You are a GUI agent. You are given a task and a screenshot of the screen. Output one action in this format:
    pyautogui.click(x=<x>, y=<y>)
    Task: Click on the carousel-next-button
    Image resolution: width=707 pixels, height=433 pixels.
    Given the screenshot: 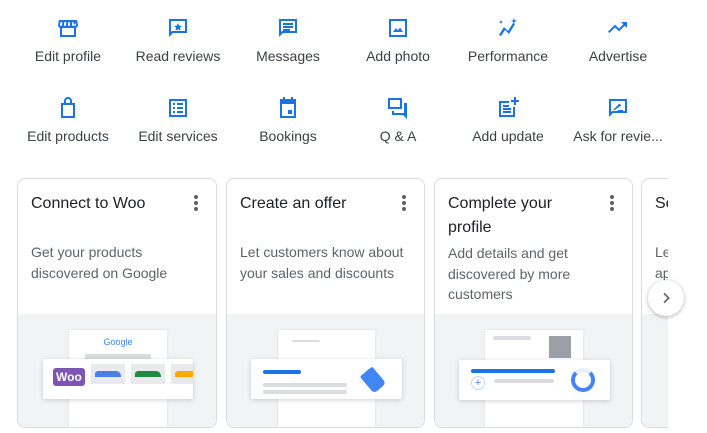 What is the action you would take?
    pyautogui.click(x=666, y=298)
    